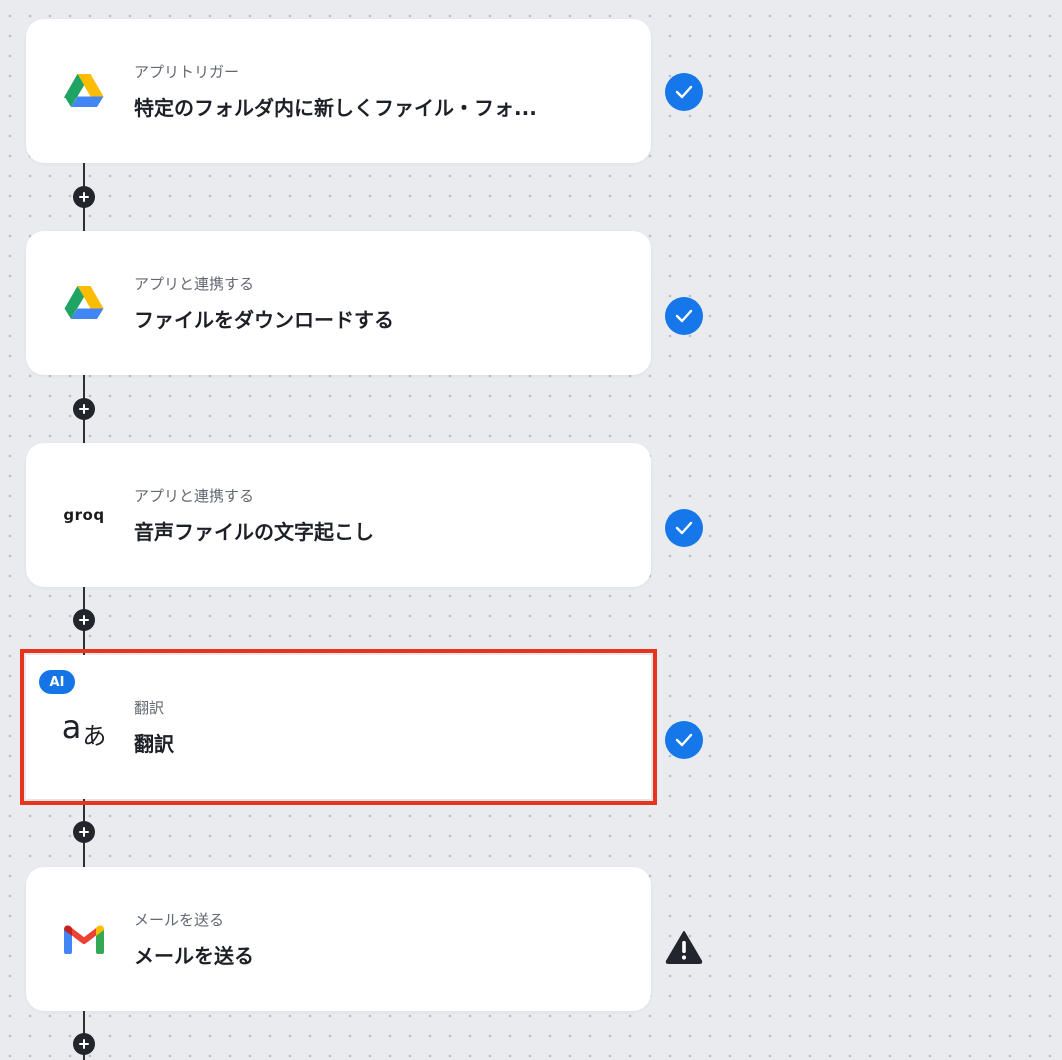 This screenshot has height=1060, width=1062. What do you see at coordinates (57, 682) in the screenshot?
I see `ai-badge: AI` at bounding box center [57, 682].